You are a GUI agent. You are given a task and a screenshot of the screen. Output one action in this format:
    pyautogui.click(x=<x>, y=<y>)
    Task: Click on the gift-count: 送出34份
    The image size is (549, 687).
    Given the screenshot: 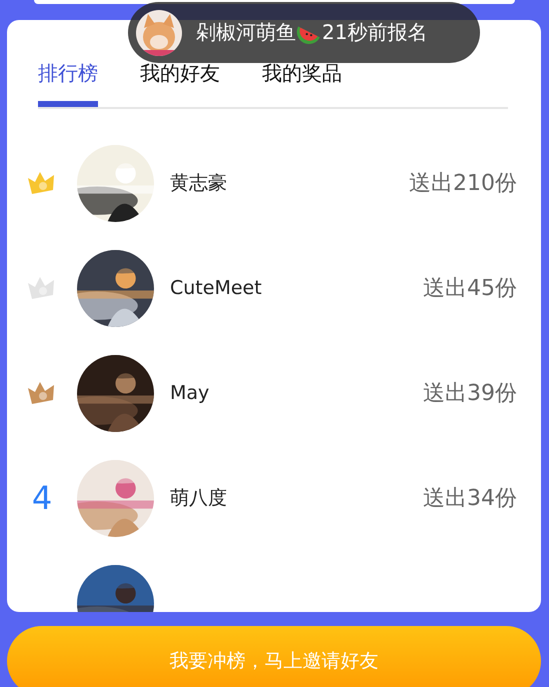 What is the action you would take?
    pyautogui.click(x=470, y=499)
    